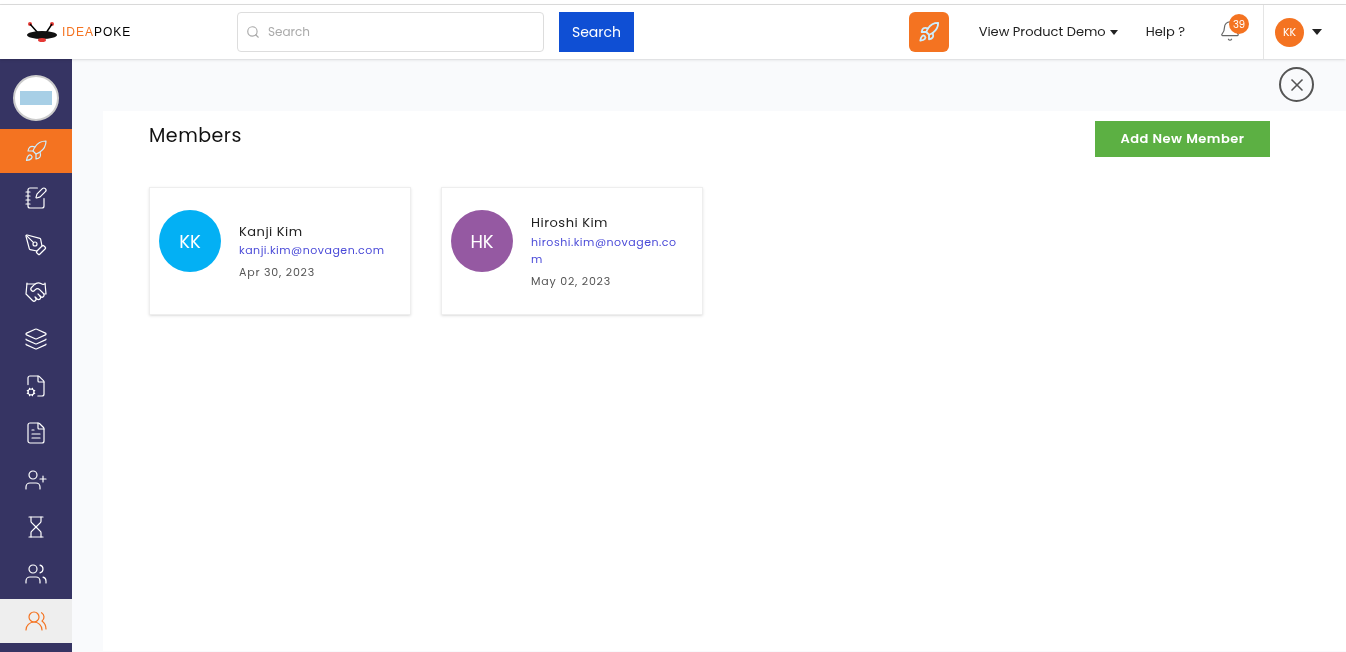 The image size is (1346, 652). What do you see at coordinates (271, 231) in the screenshot?
I see `member-name: Kanji Kim` at bounding box center [271, 231].